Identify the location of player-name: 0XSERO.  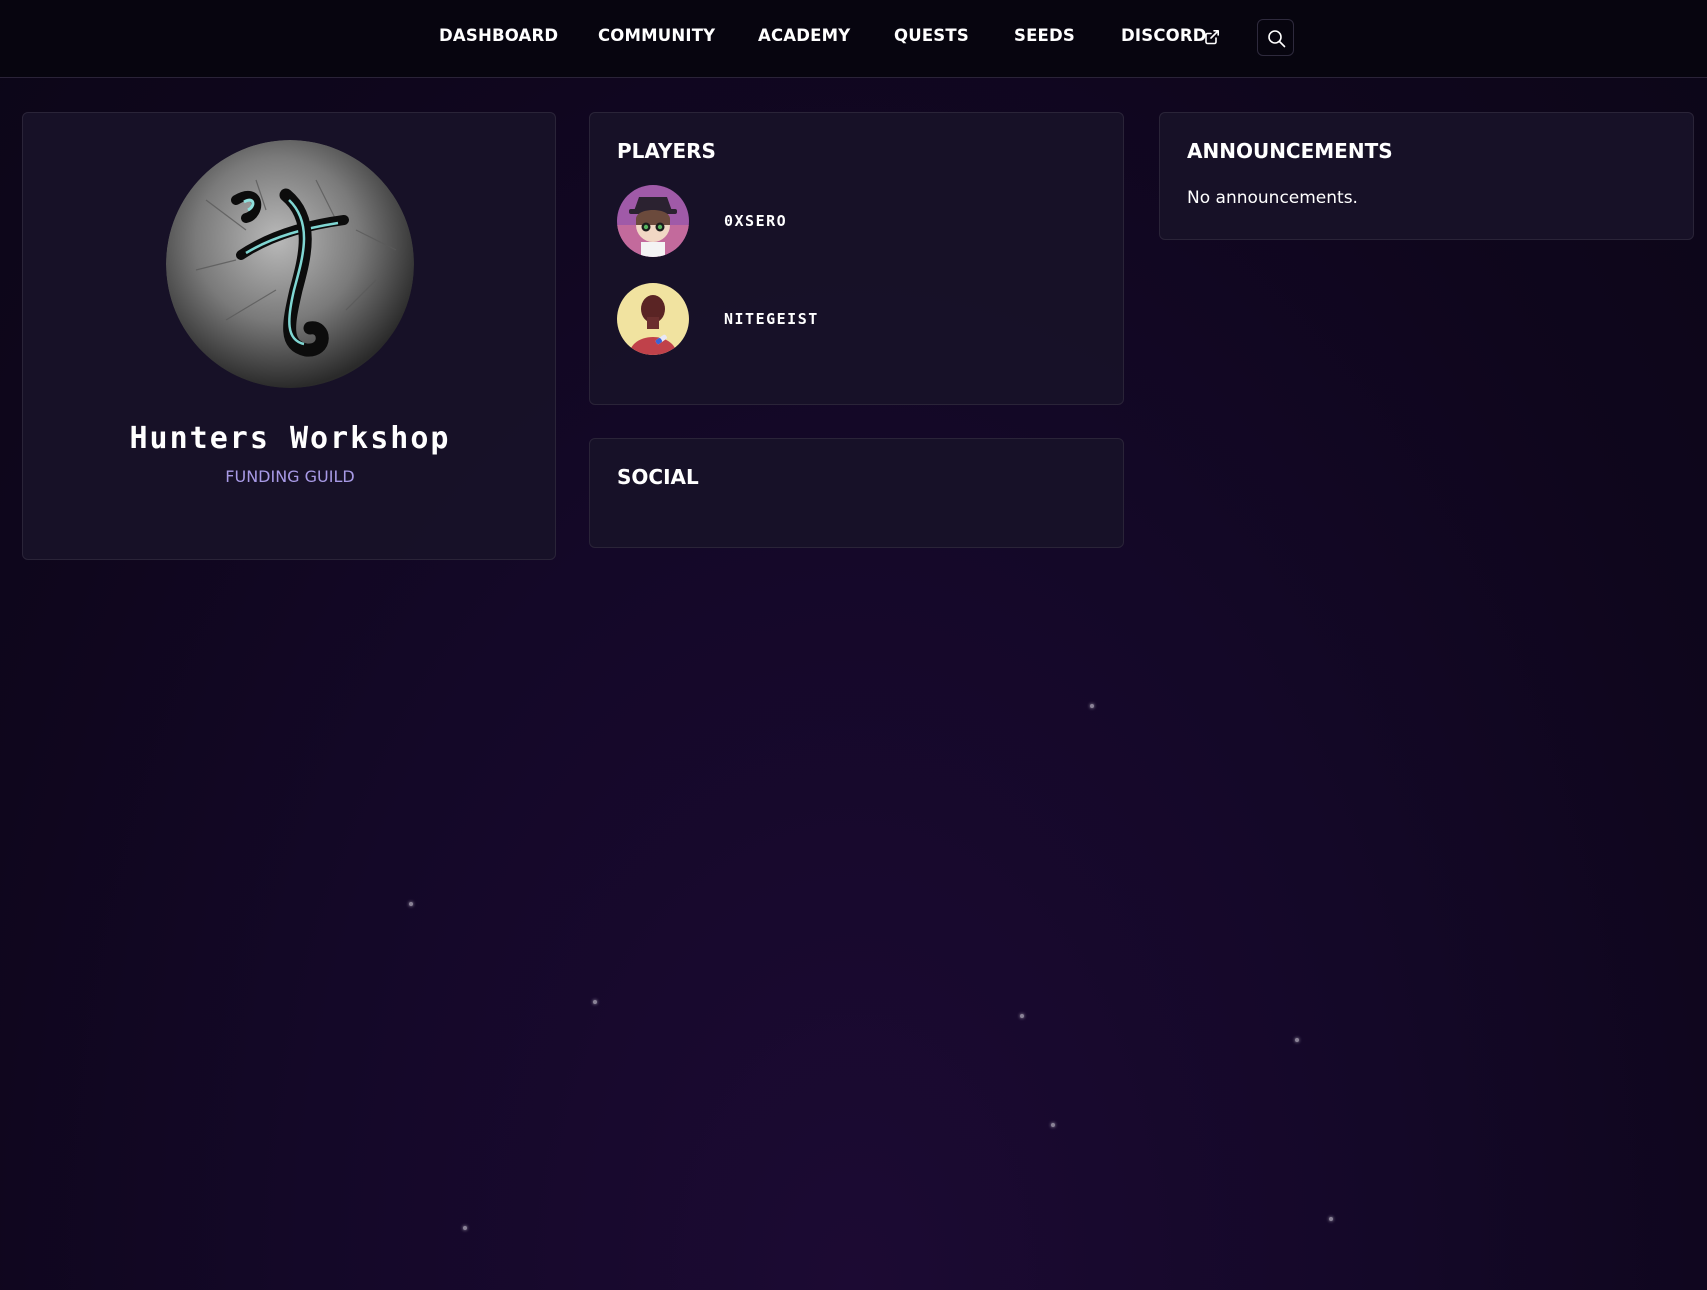
(755, 221).